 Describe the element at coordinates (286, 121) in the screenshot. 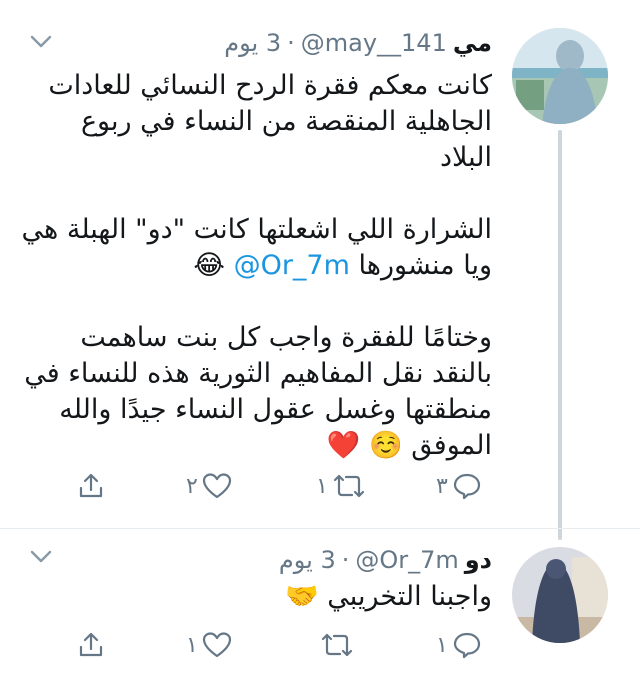

I see `text-line: الجاهلية المنقصة من النساء في ربوع` at that location.